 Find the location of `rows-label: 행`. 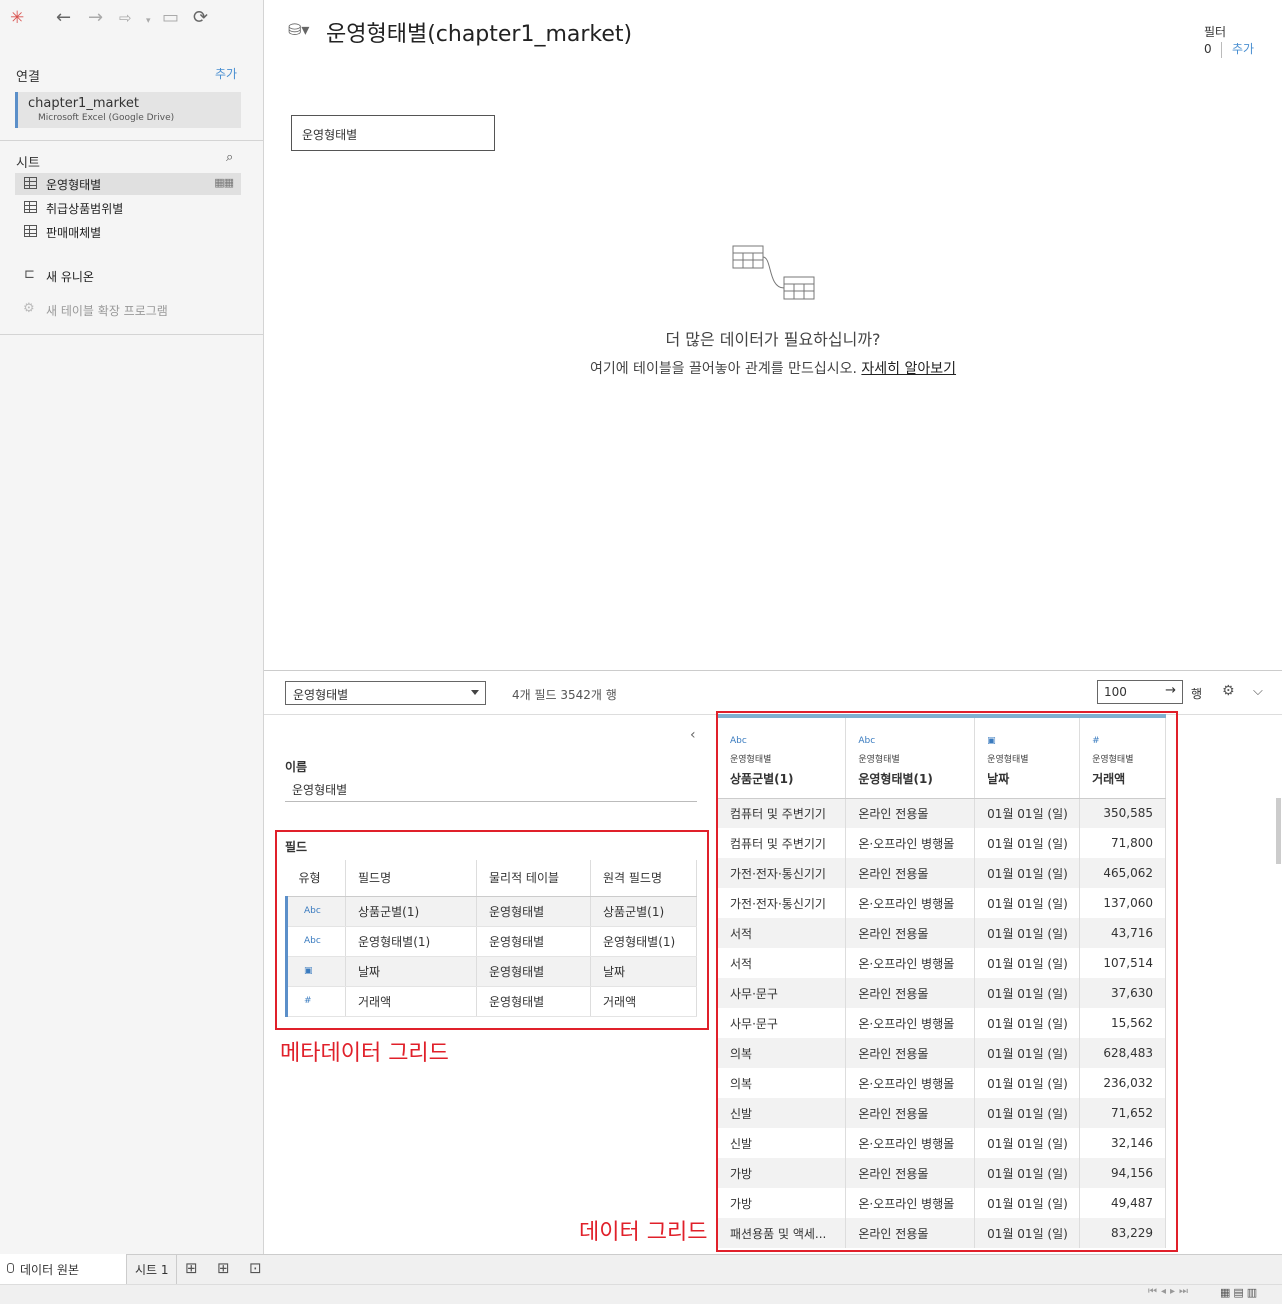

rows-label: 행 is located at coordinates (1197, 694).